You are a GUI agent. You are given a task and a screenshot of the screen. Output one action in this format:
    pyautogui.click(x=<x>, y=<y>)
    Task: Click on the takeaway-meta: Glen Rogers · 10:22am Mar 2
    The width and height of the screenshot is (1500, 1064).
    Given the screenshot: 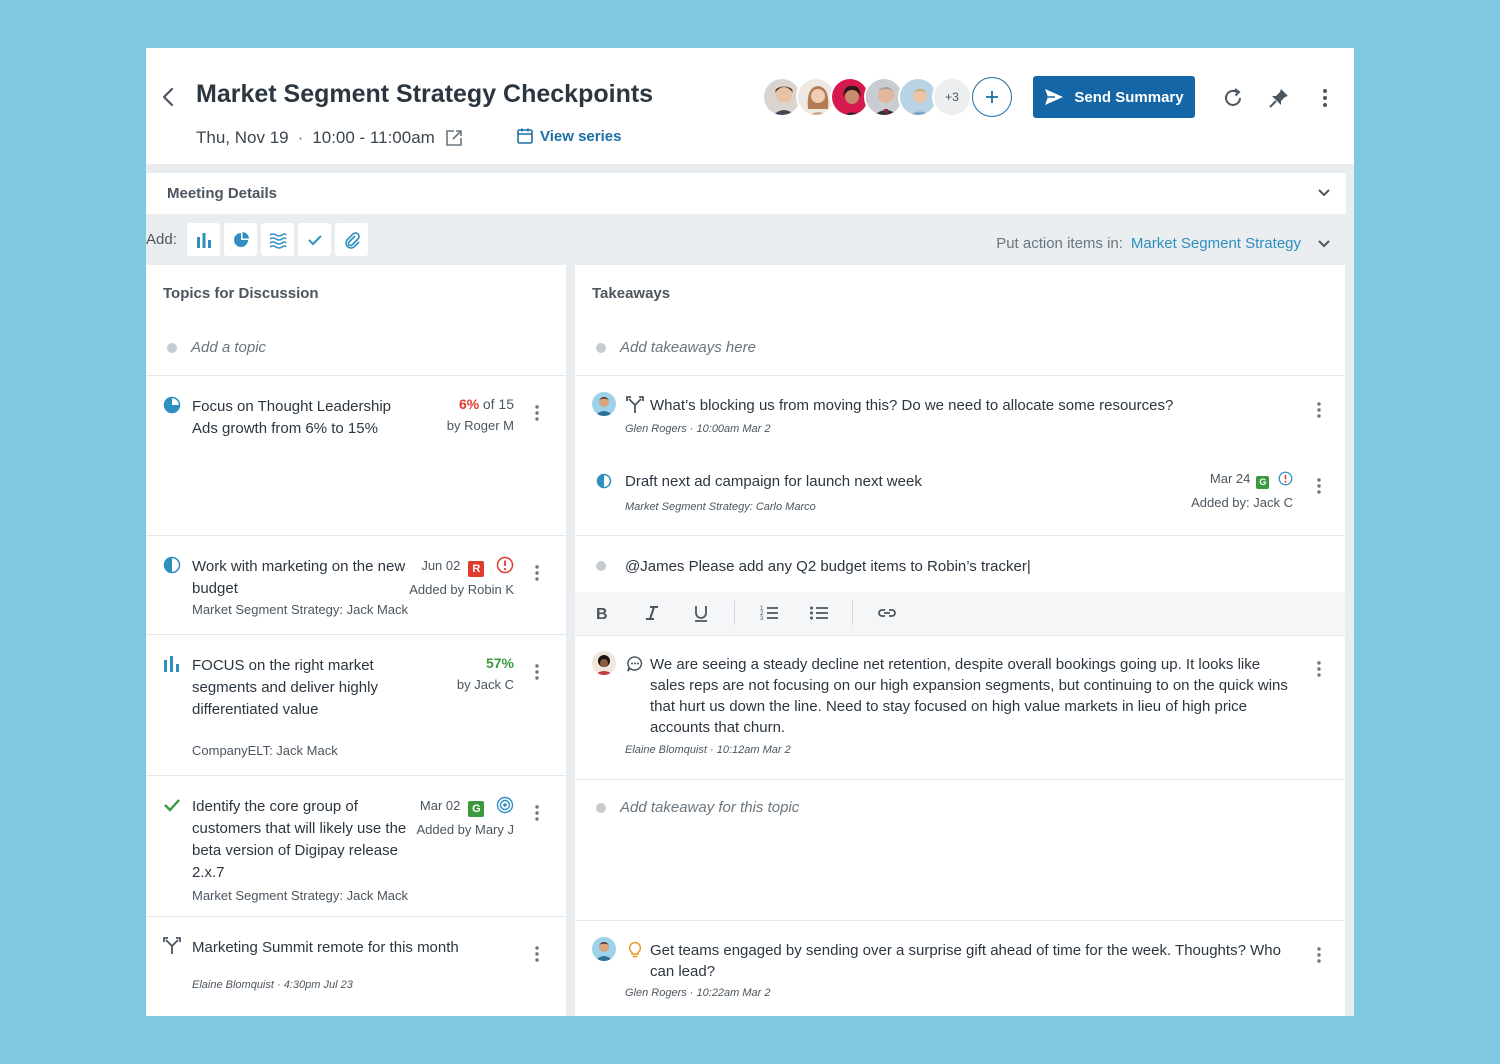 What is the action you would take?
    pyautogui.click(x=698, y=993)
    